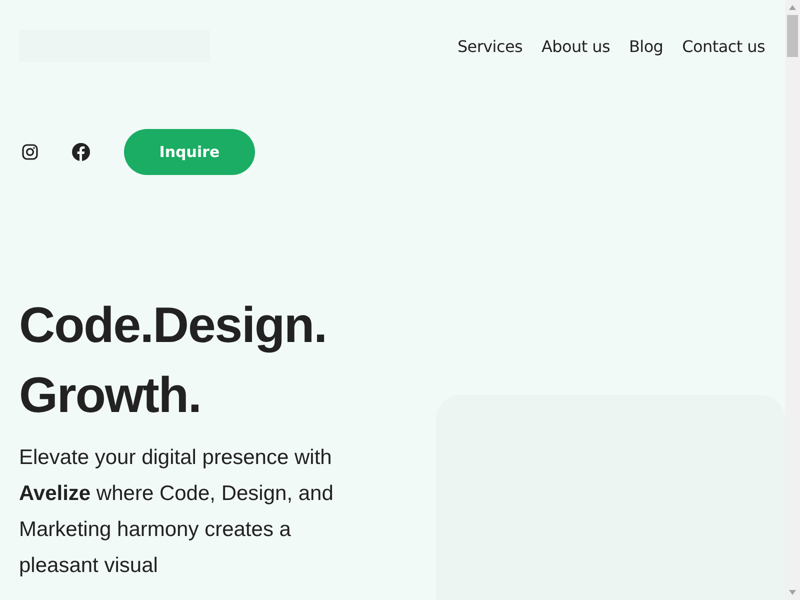  I want to click on nav-link: Contact us, so click(723, 46).